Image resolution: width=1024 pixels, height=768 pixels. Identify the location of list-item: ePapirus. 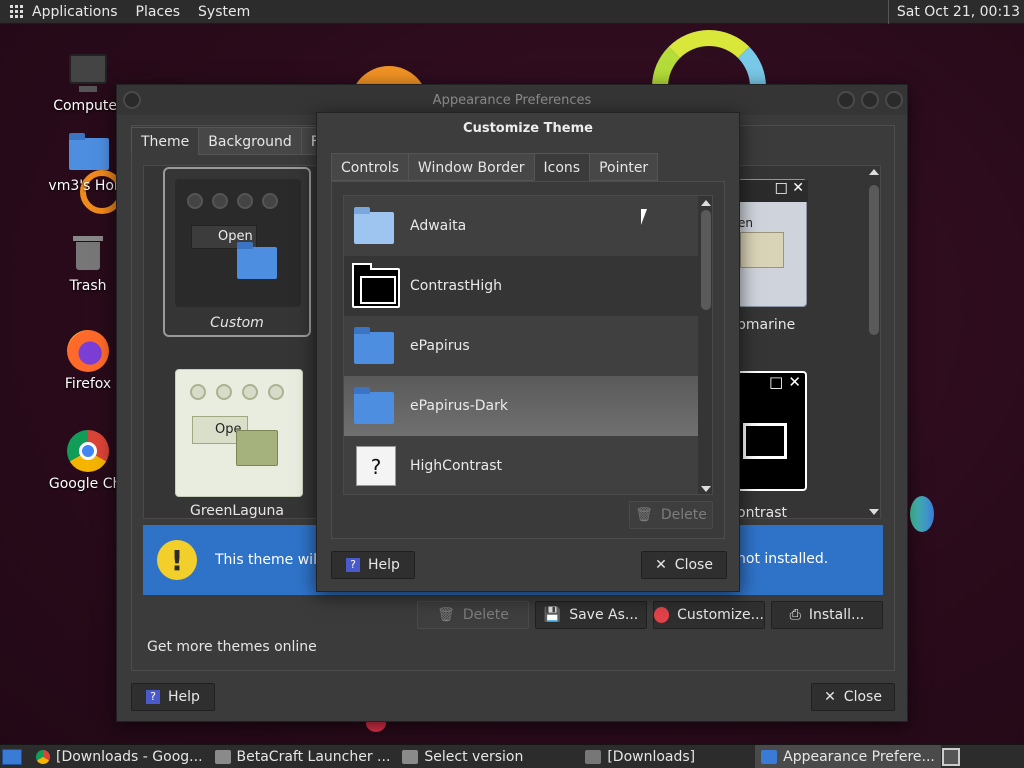
(521, 346).